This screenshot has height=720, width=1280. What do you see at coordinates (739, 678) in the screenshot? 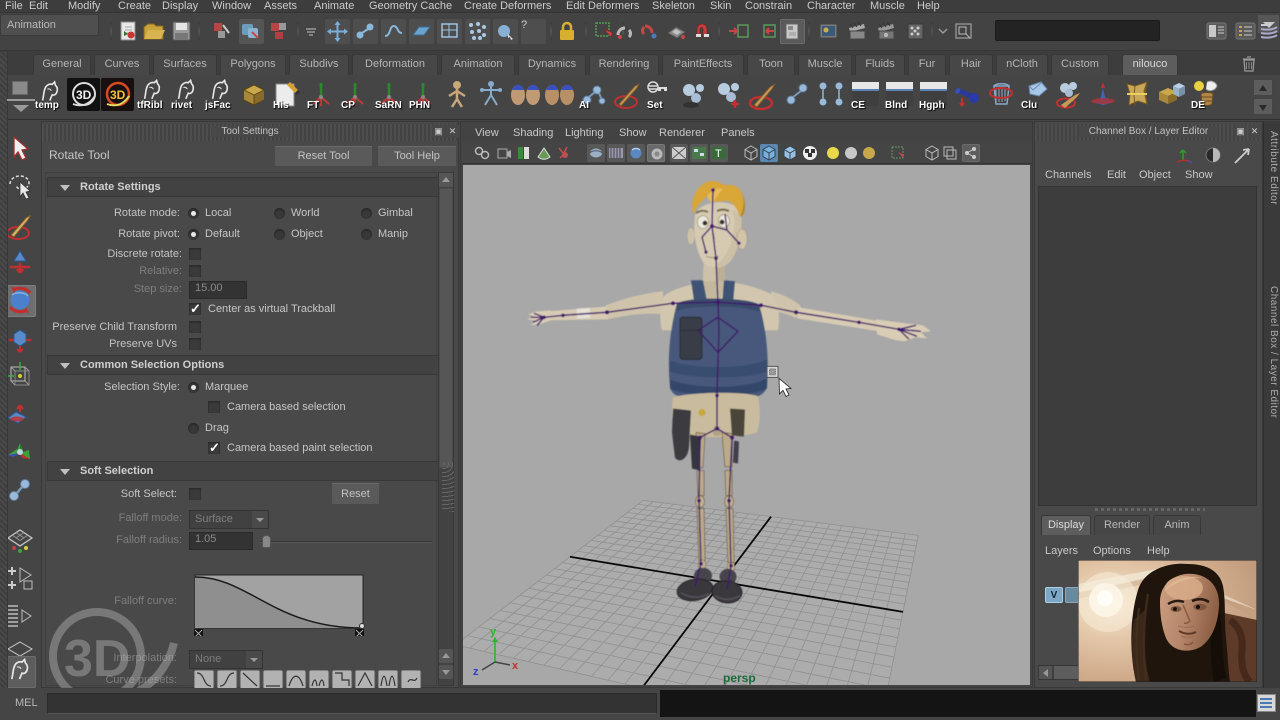
I see `svg-text: persp` at bounding box center [739, 678].